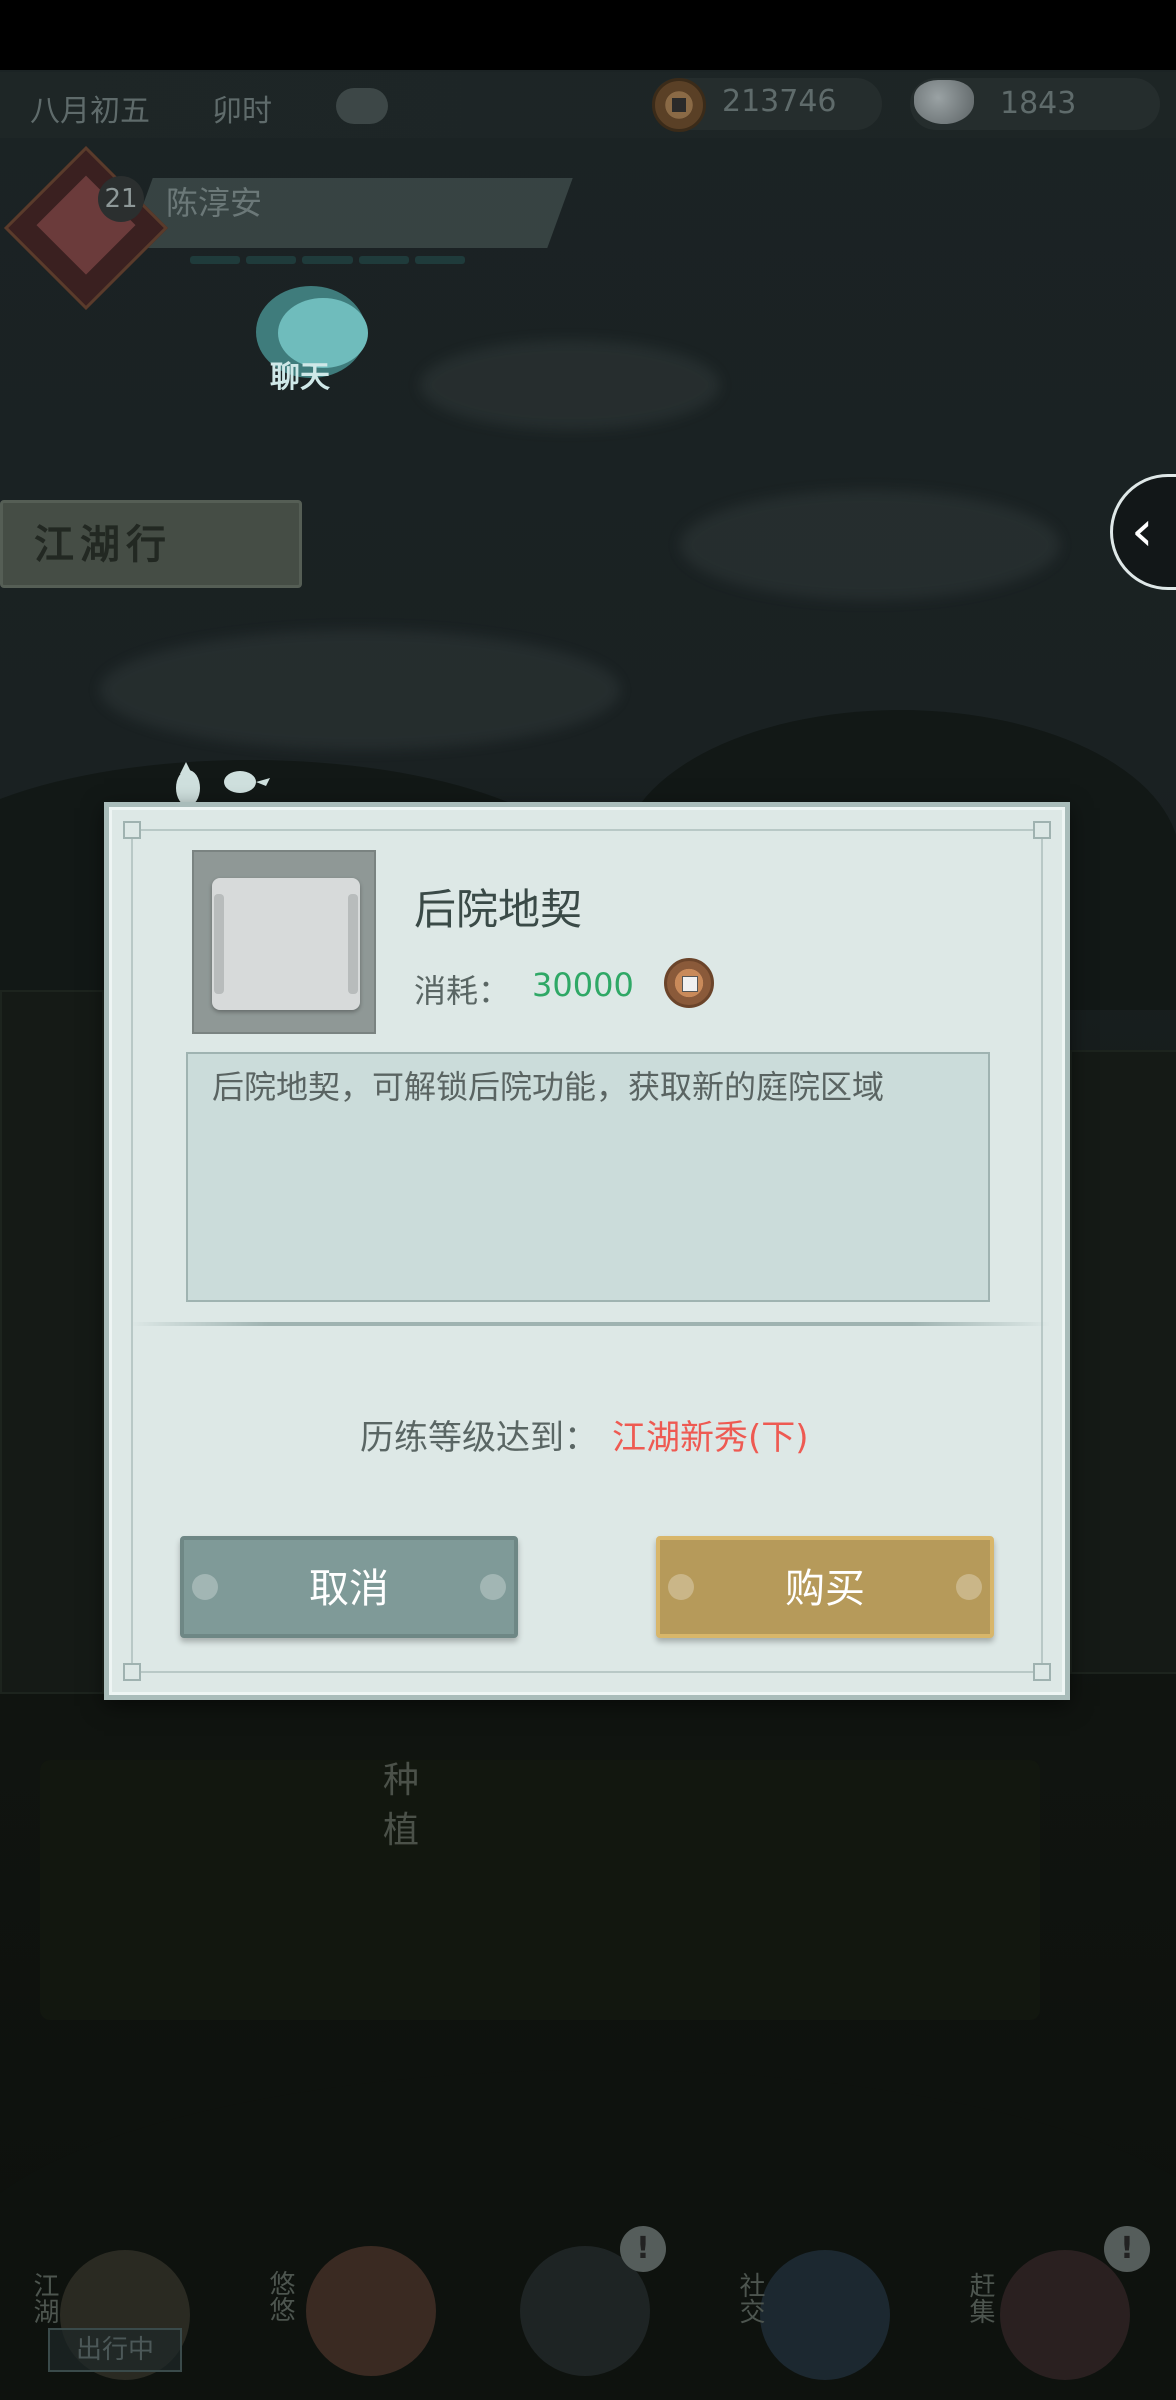 This screenshot has height=2400, width=1176. What do you see at coordinates (583, 985) in the screenshot?
I see `cost-value: 30000` at bounding box center [583, 985].